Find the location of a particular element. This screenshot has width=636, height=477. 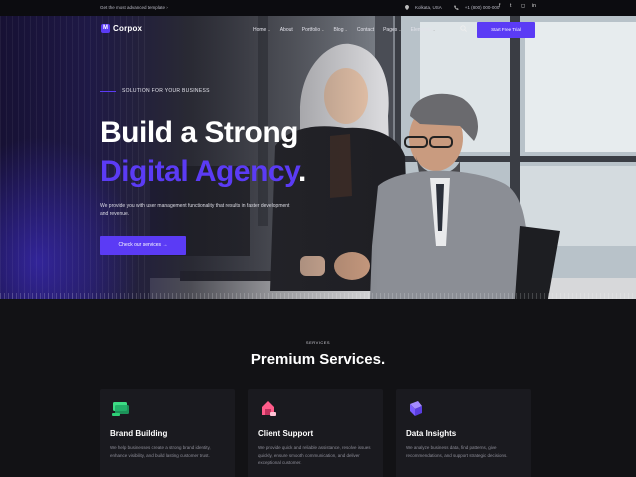

nav-item-pages: Pages⌄ is located at coordinates (392, 30).